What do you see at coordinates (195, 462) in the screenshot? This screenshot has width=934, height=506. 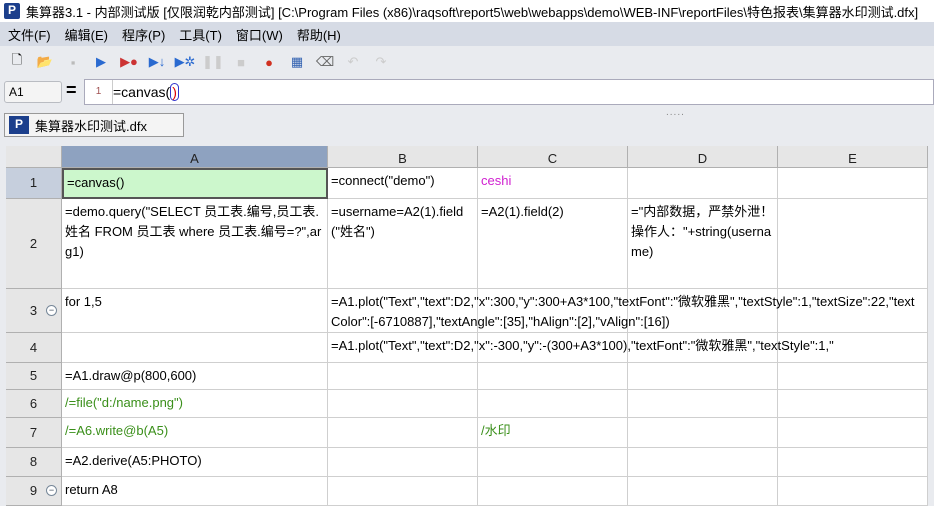 I see `cell-A8: =A2.derive(A5:PHOTO)` at bounding box center [195, 462].